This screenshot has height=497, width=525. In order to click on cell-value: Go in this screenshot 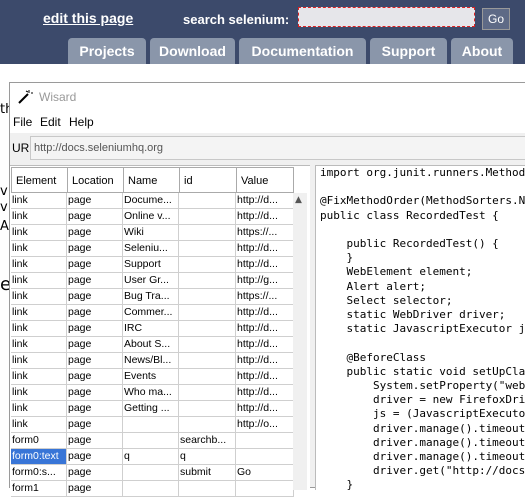, I will do `click(265, 473)`.